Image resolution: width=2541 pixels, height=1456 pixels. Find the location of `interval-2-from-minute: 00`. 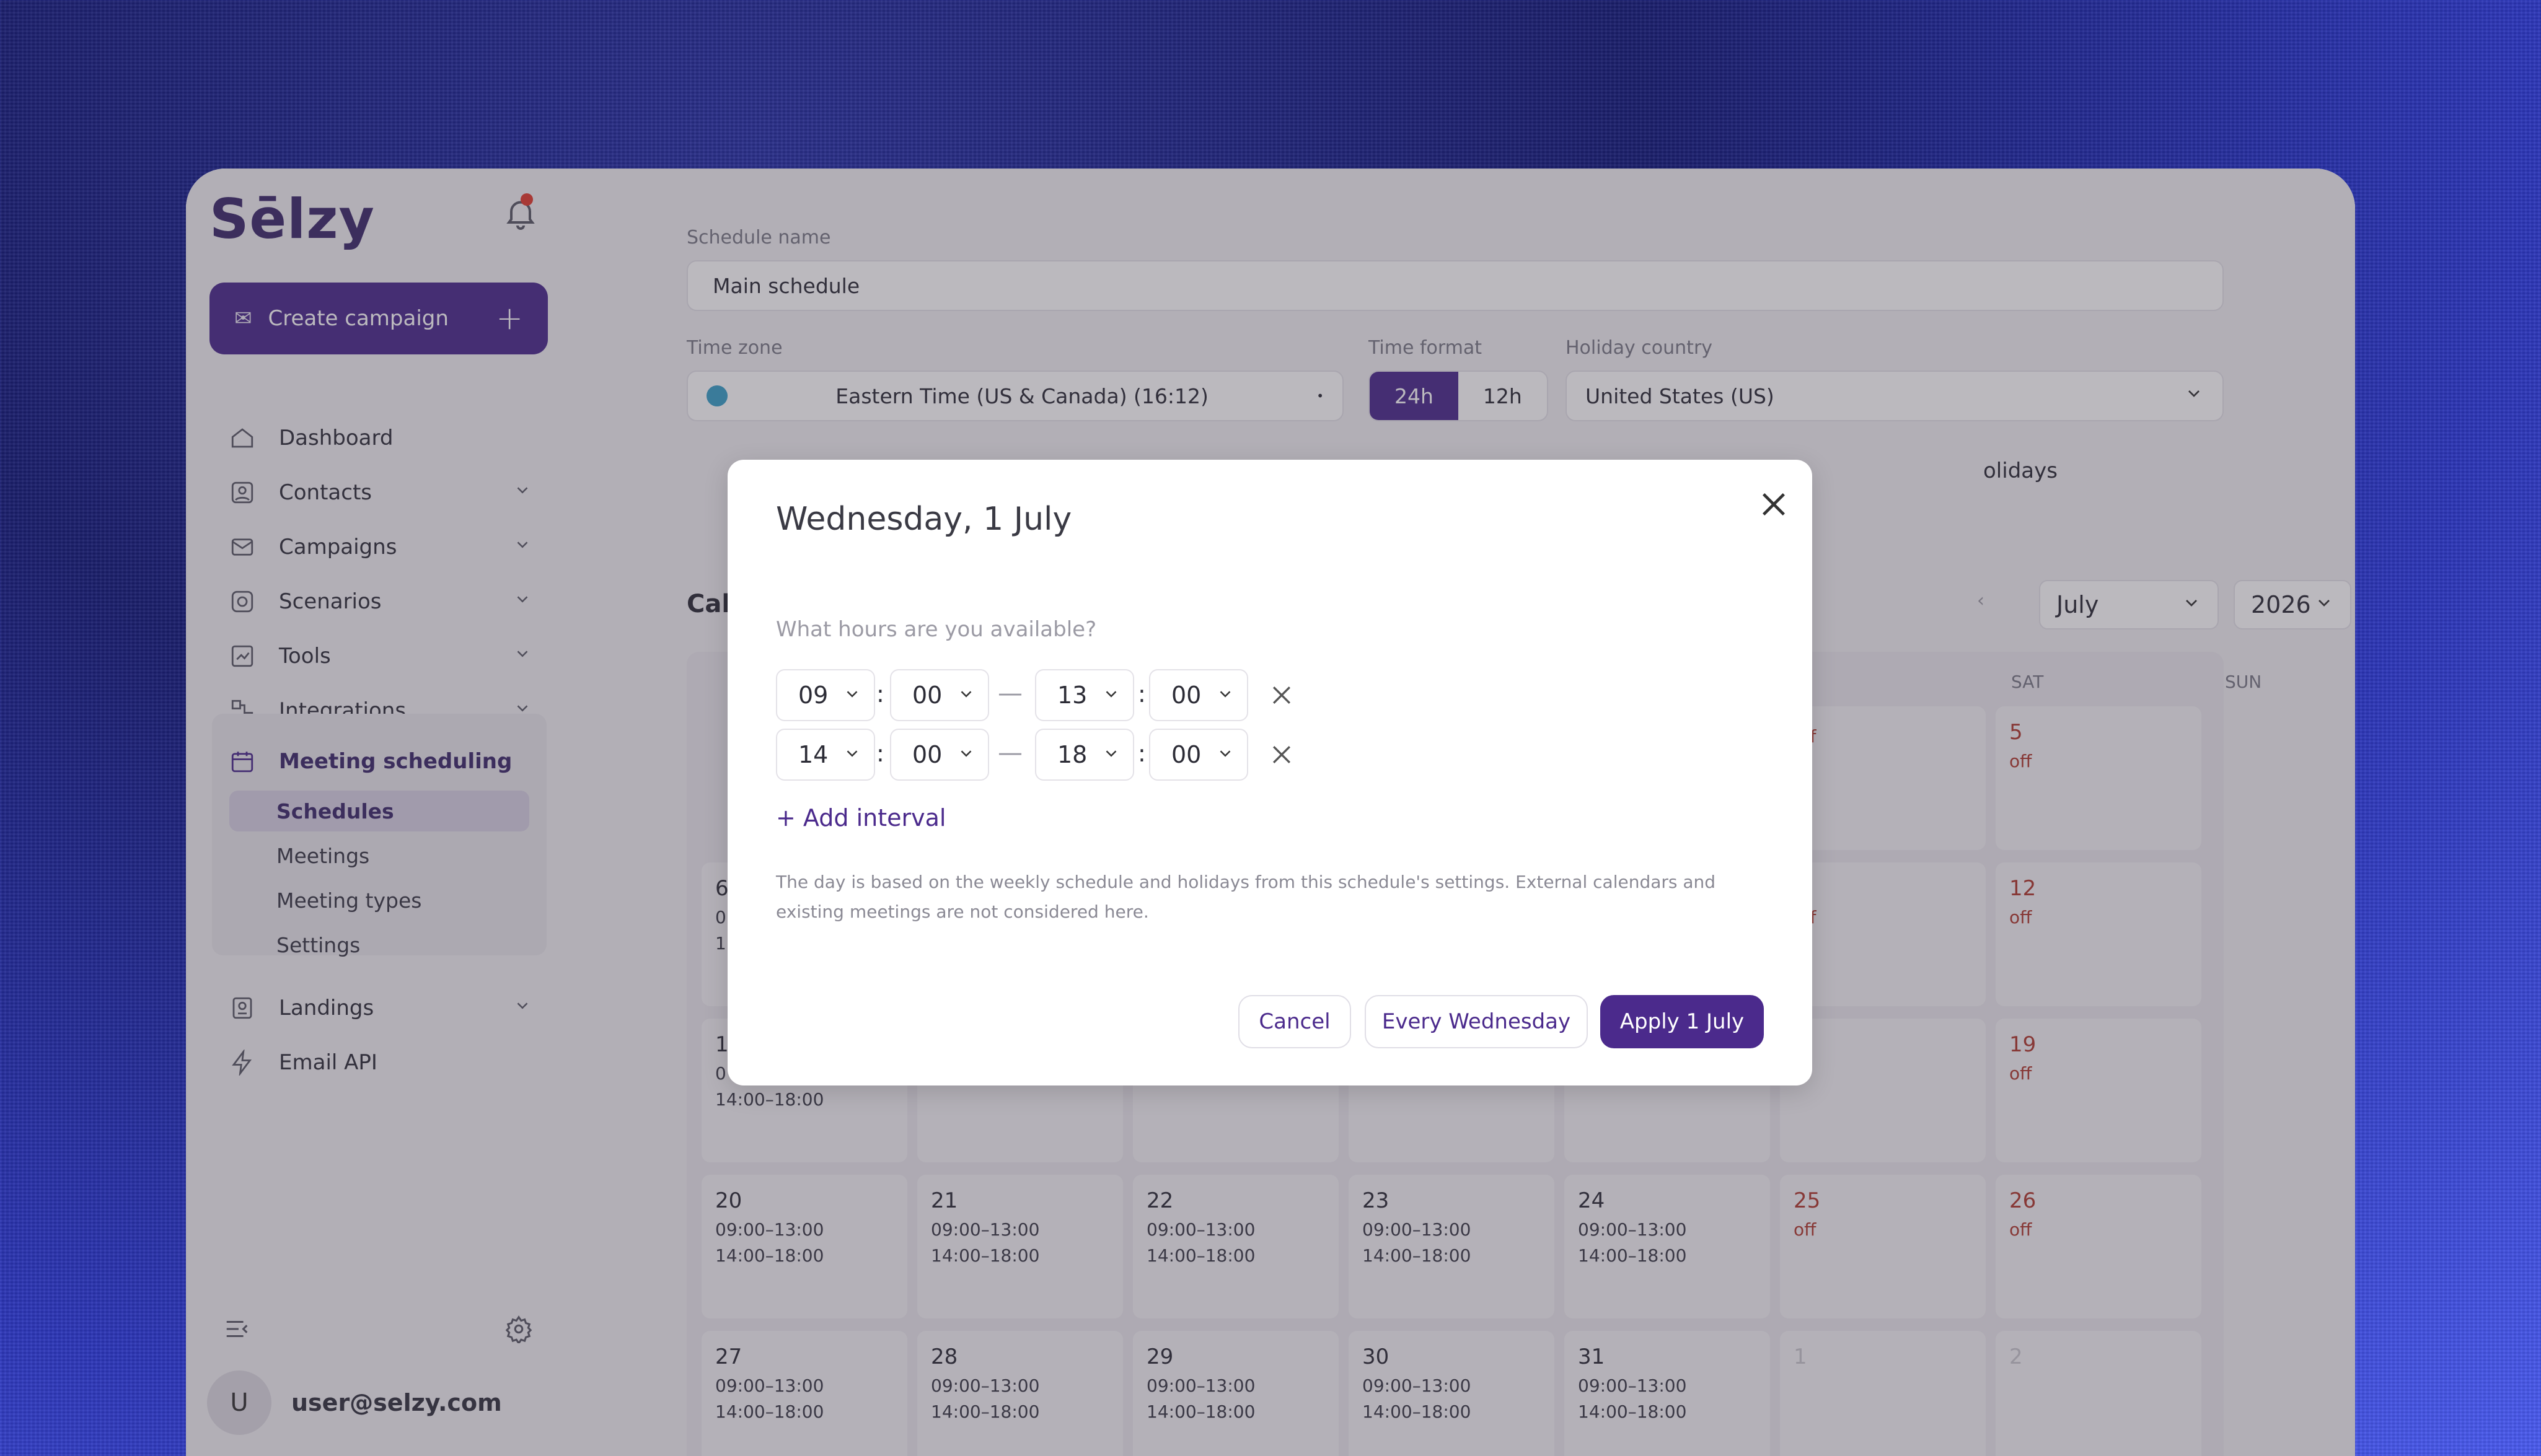

interval-2-from-minute: 00 is located at coordinates (939, 755).